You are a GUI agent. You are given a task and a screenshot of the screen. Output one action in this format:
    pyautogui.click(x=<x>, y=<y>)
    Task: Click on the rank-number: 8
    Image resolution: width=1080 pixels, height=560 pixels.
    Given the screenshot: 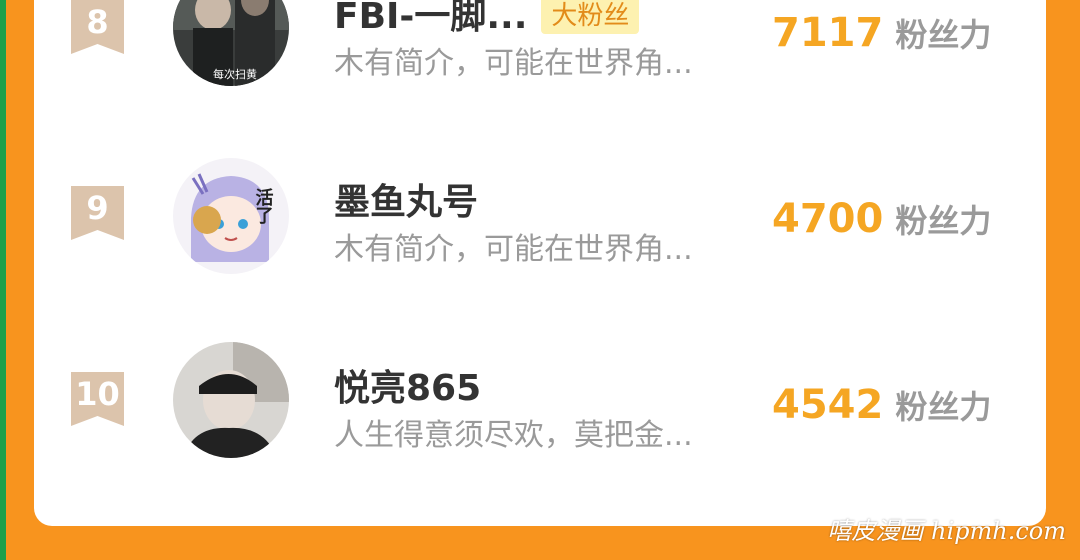 What is the action you would take?
    pyautogui.click(x=97, y=22)
    